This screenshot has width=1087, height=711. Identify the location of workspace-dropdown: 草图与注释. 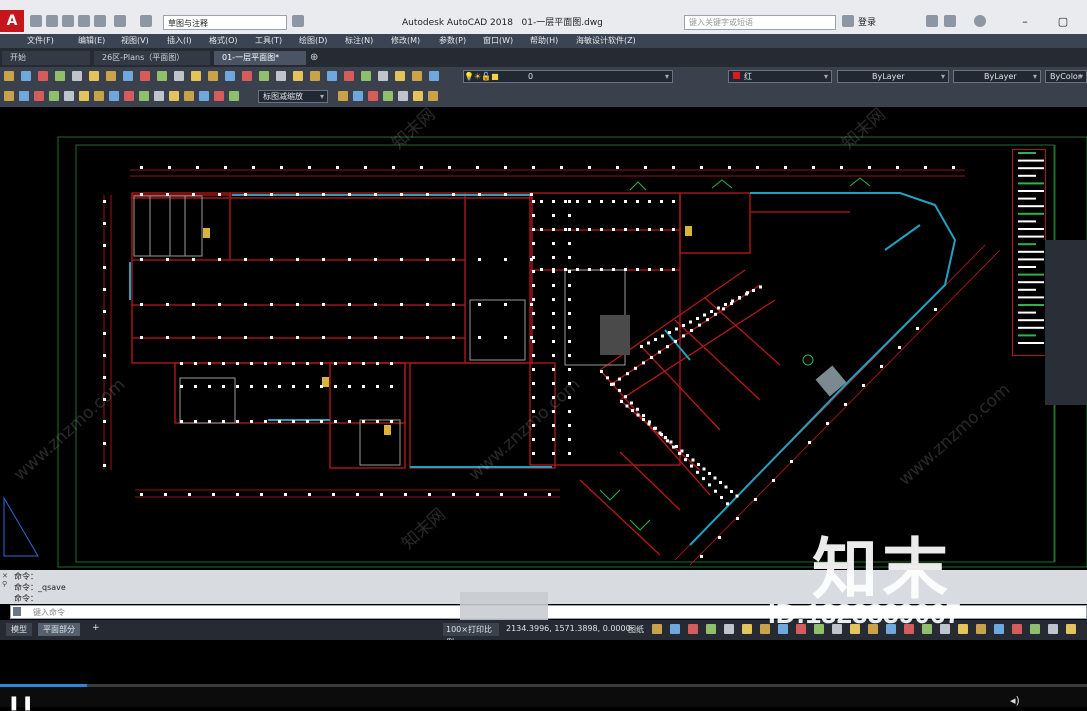
(225, 22).